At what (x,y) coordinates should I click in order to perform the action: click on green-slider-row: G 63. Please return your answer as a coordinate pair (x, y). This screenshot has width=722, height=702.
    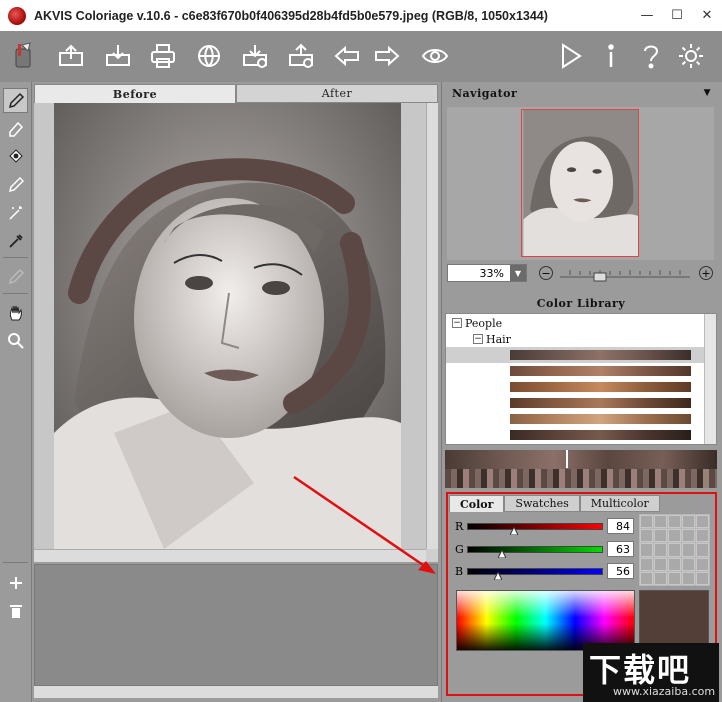
    Looking at the image, I should click on (544, 549).